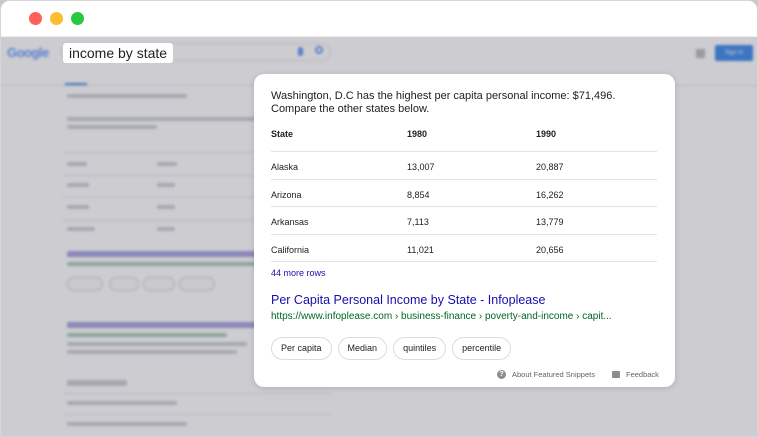 The width and height of the screenshot is (758, 437). I want to click on table-header-row: State 1980 1990, so click(464, 135).